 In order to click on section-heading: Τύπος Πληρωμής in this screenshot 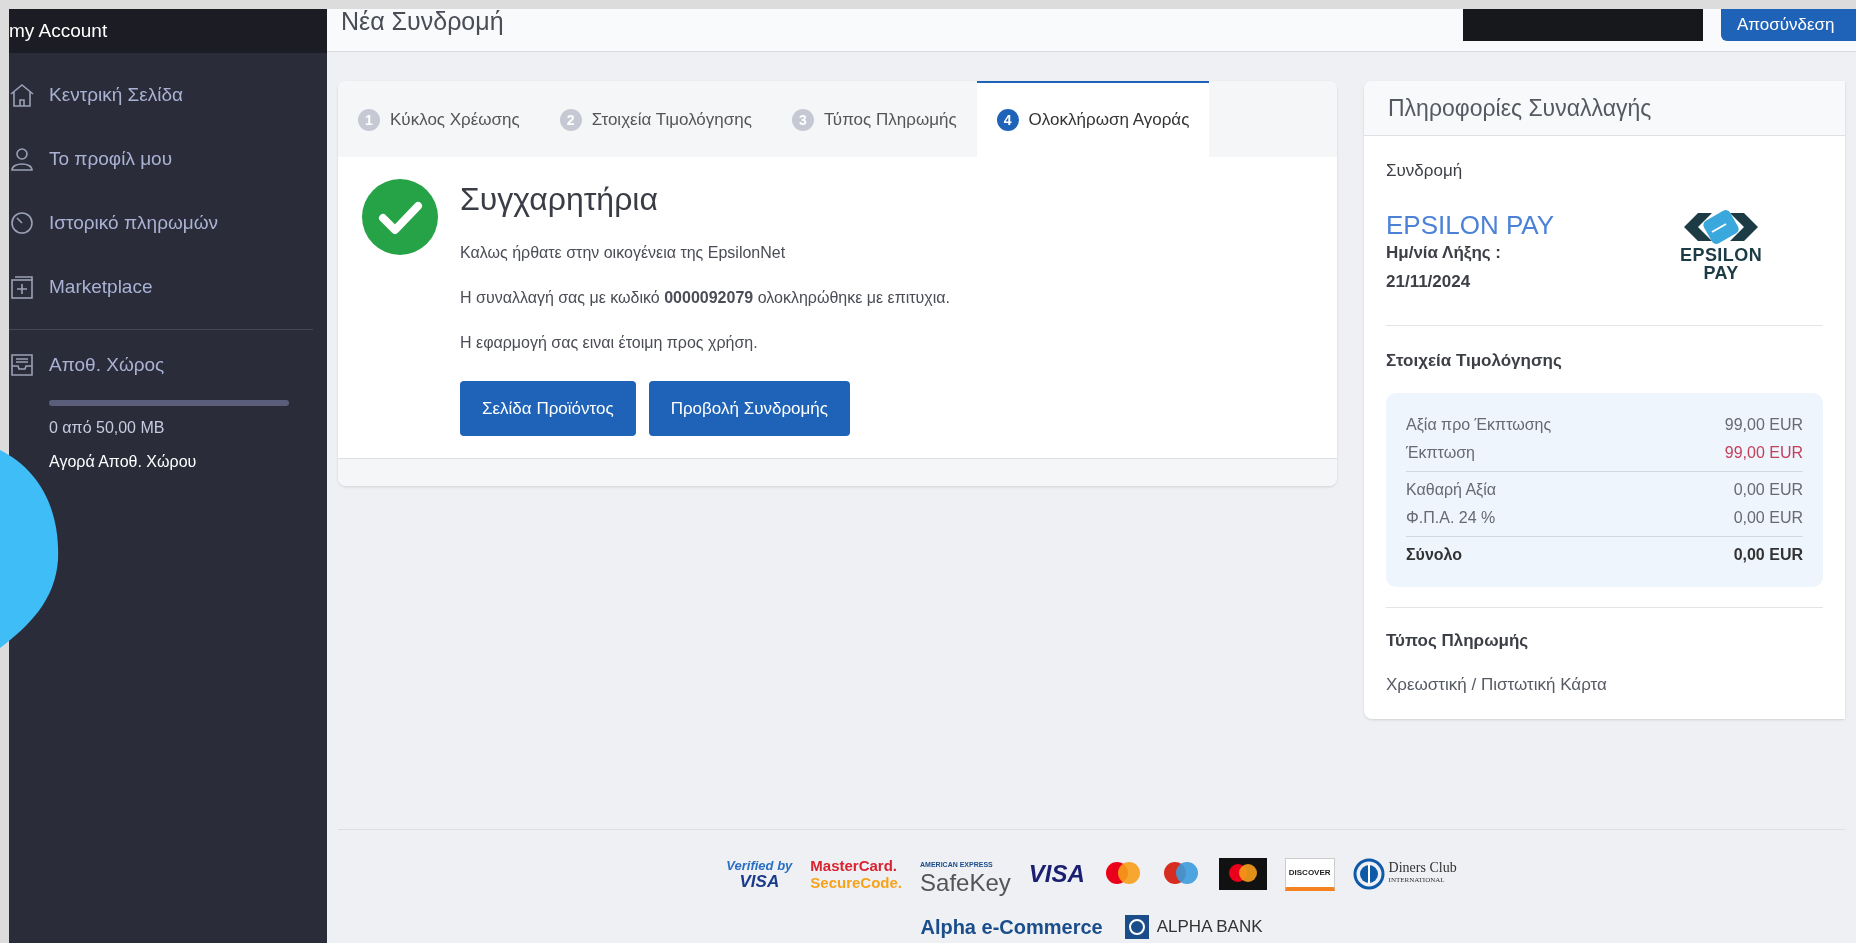, I will do `click(1458, 641)`.